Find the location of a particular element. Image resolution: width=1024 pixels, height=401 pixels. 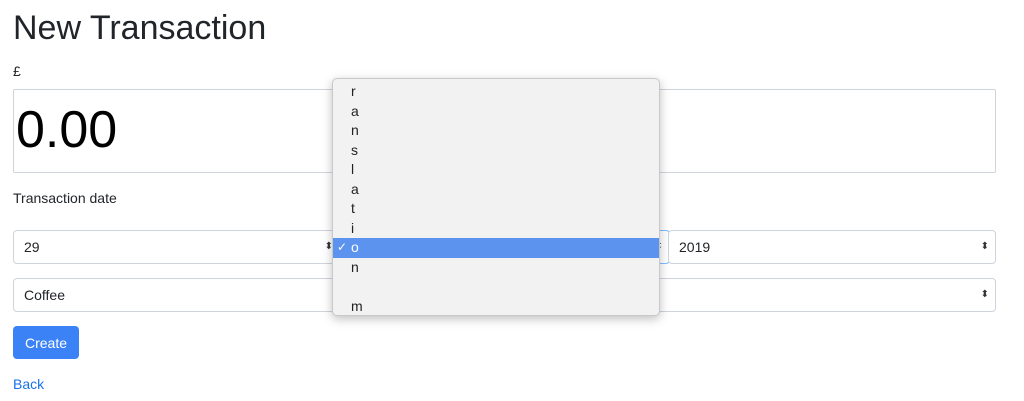

day-select-value: 29 is located at coordinates (32, 247).